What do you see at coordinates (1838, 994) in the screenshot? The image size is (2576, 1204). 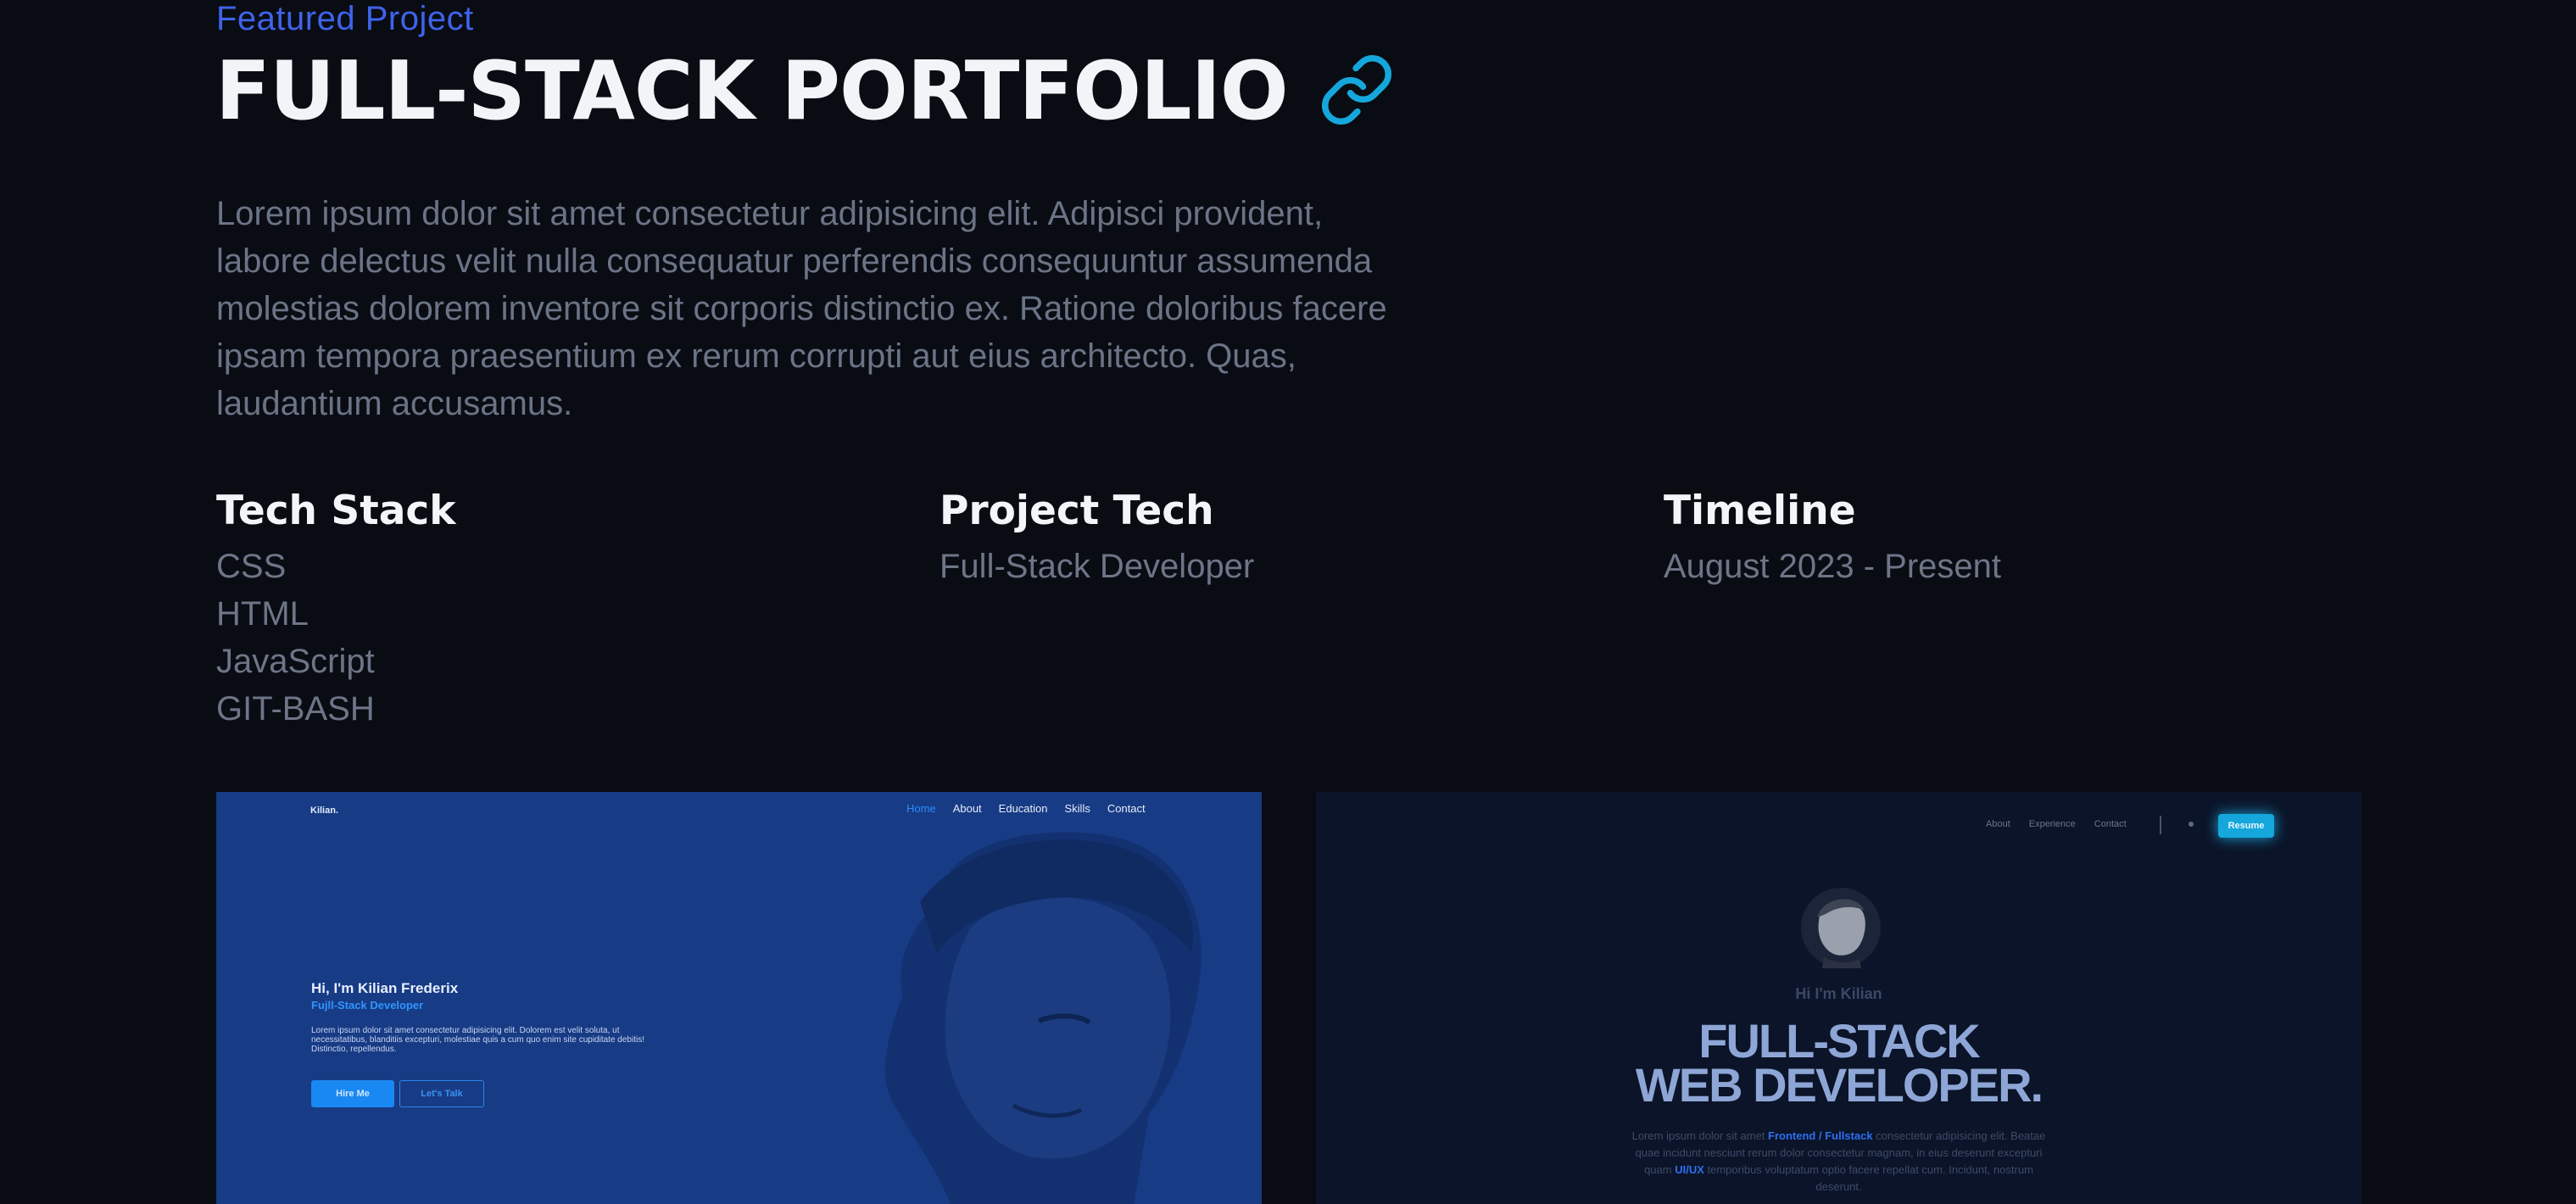 I see `screenshot-greeting: Hi I'm Kilian` at bounding box center [1838, 994].